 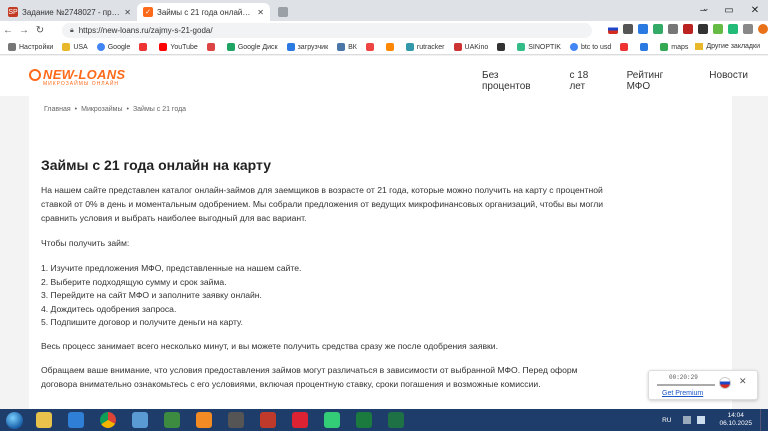 I want to click on volume-icon, so click(x=701, y=420).